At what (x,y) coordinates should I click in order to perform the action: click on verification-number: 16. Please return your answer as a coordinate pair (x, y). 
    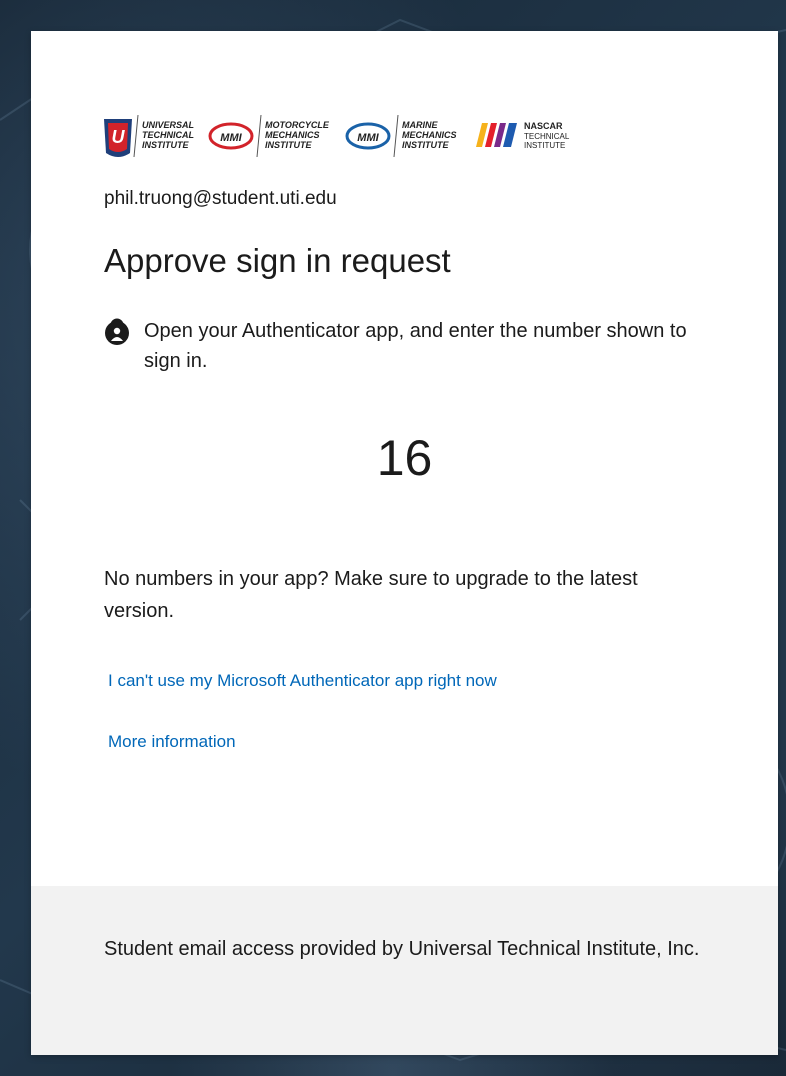
    Looking at the image, I should click on (404, 458).